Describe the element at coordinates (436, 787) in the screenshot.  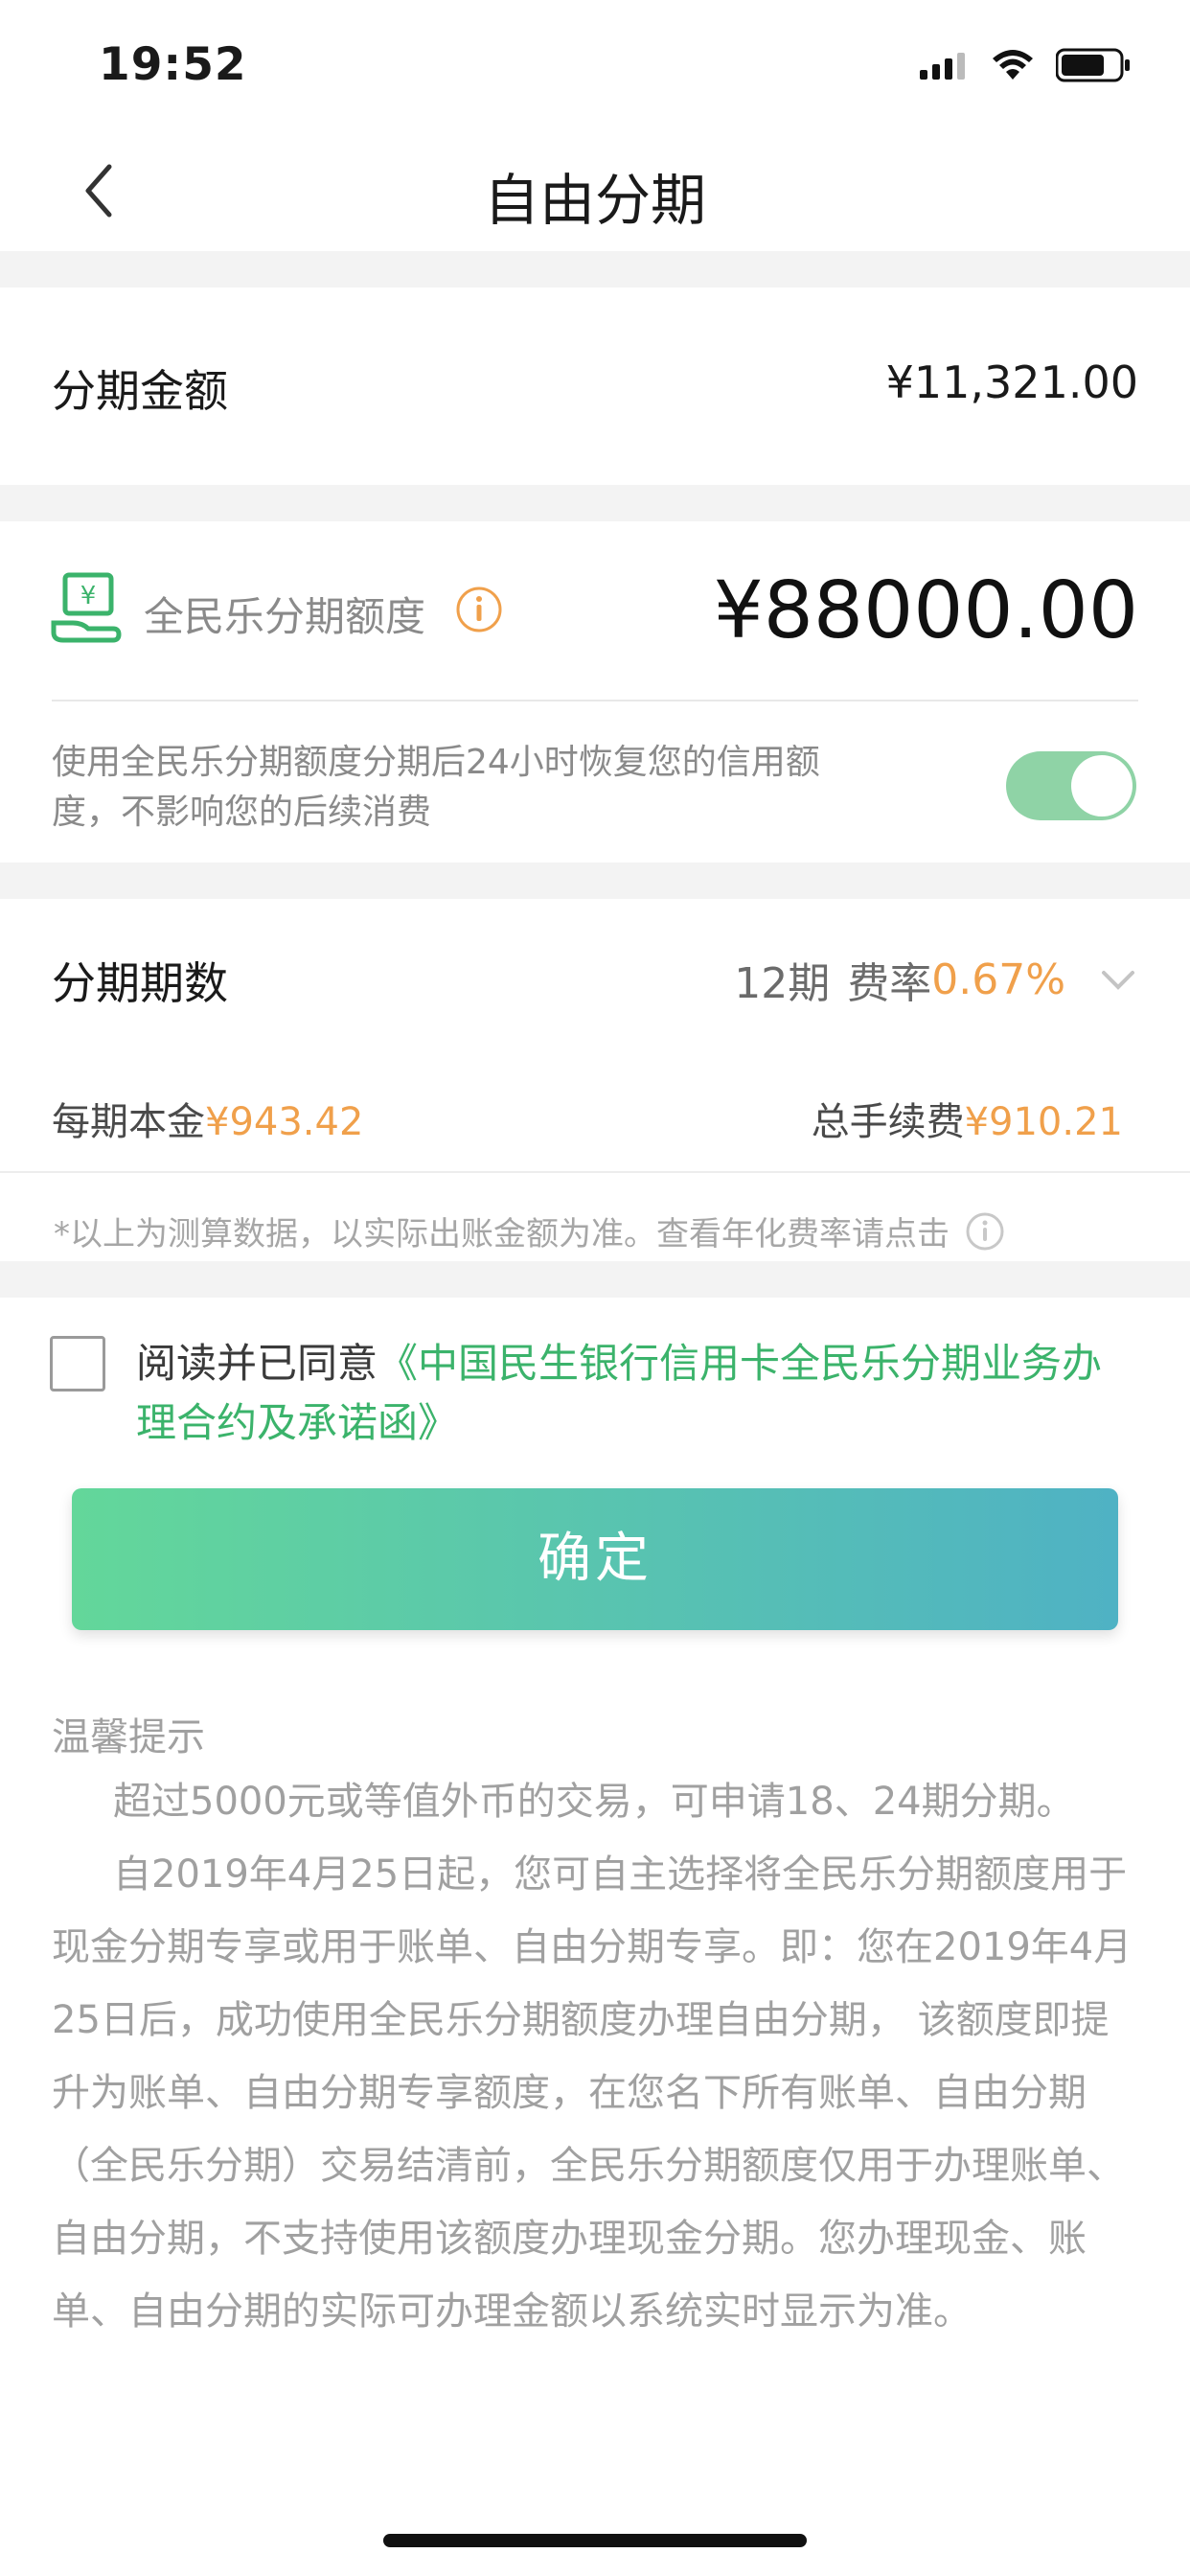
I see `quota-description: 使用全民乐分期额度分期后24小时恢复您的信用额度，不影响您的后续消费` at that location.